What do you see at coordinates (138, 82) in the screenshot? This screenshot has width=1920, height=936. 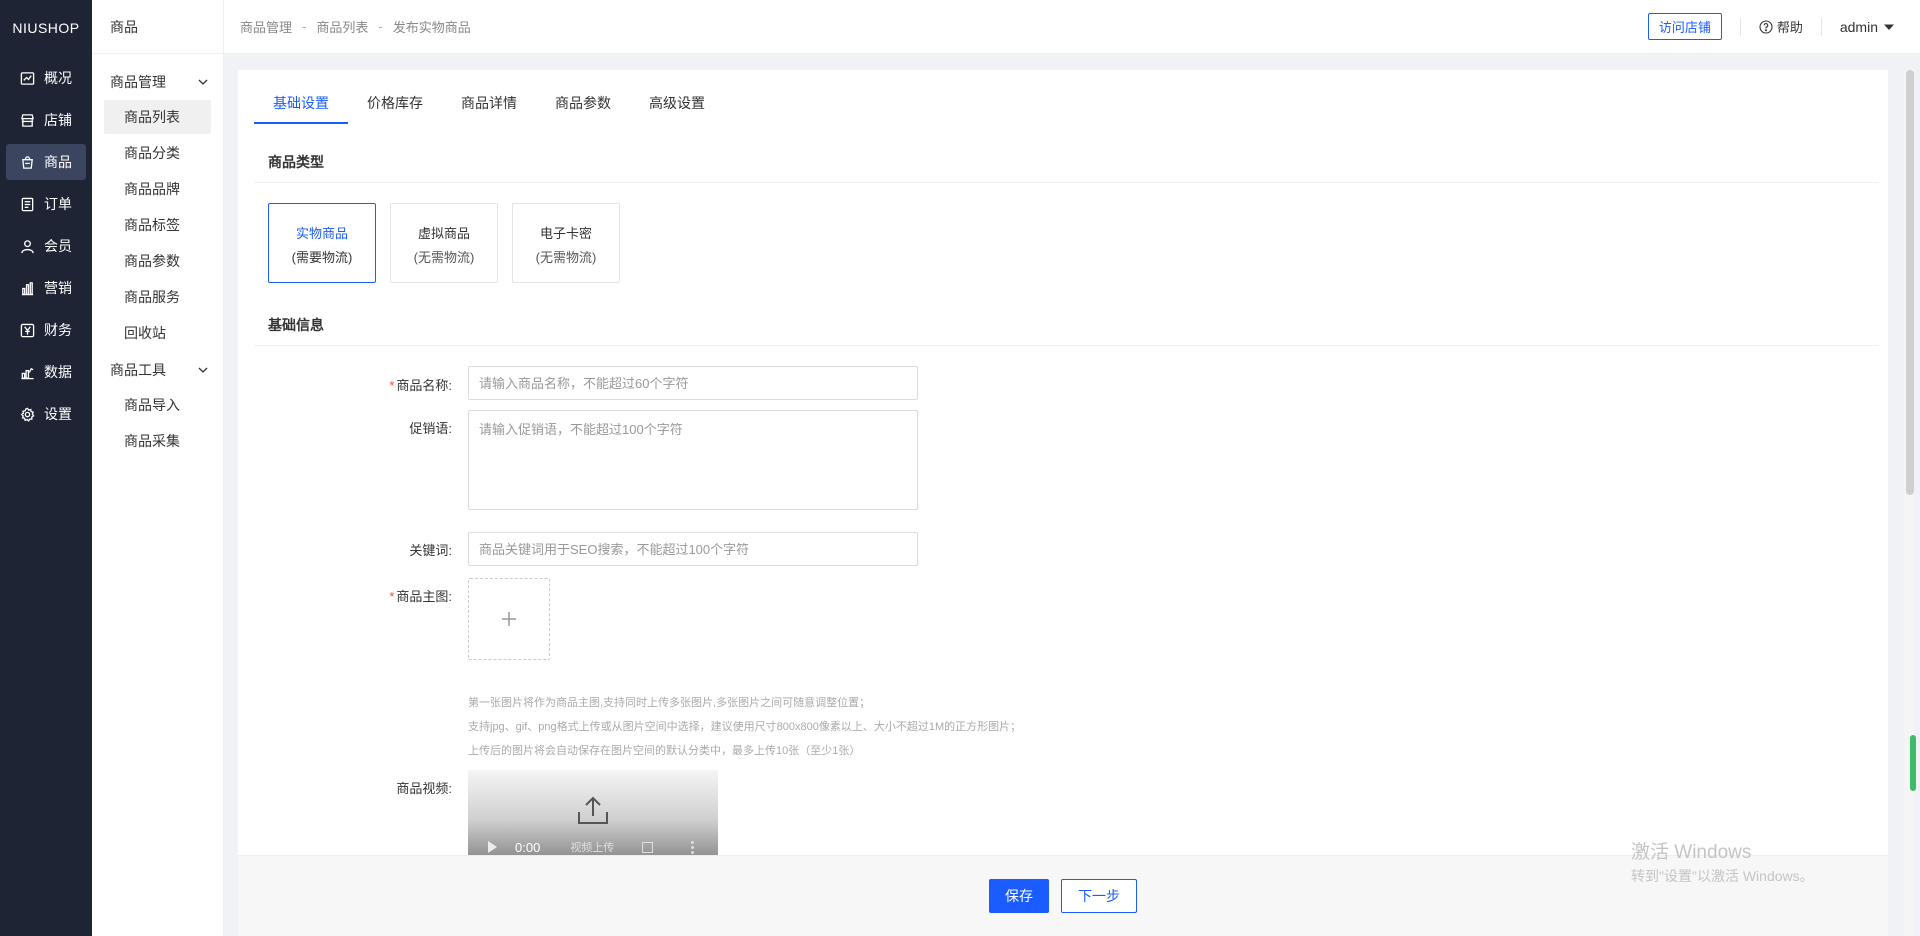 I see `sidebar-group-label: 商品管理` at bounding box center [138, 82].